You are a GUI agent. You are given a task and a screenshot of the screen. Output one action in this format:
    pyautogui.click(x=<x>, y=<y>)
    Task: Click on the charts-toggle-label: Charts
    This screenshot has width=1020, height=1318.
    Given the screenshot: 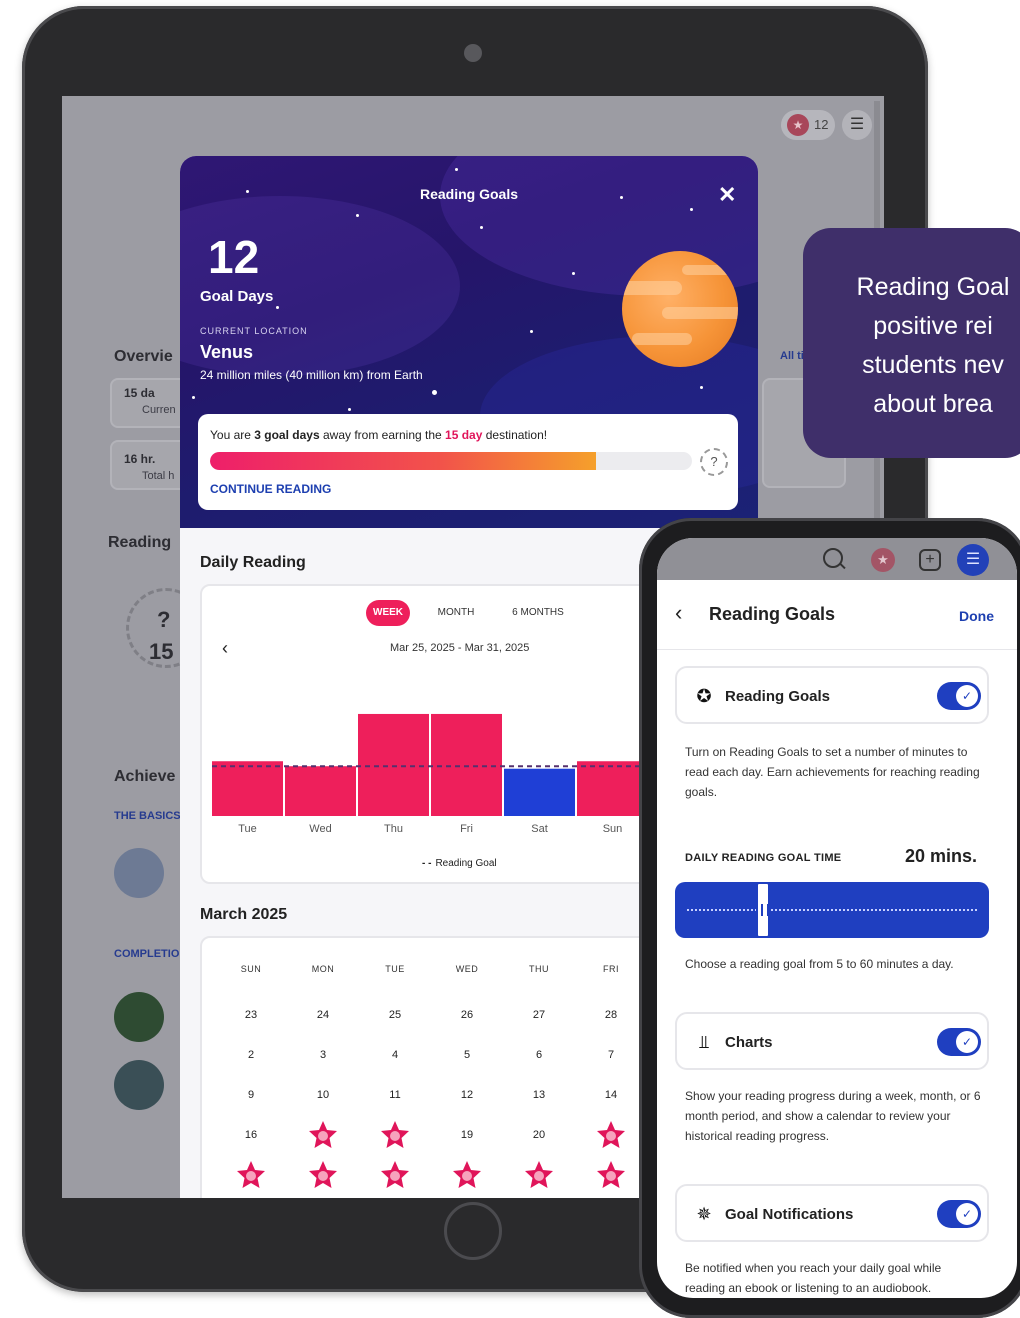 What is the action you would take?
    pyautogui.click(x=749, y=1042)
    